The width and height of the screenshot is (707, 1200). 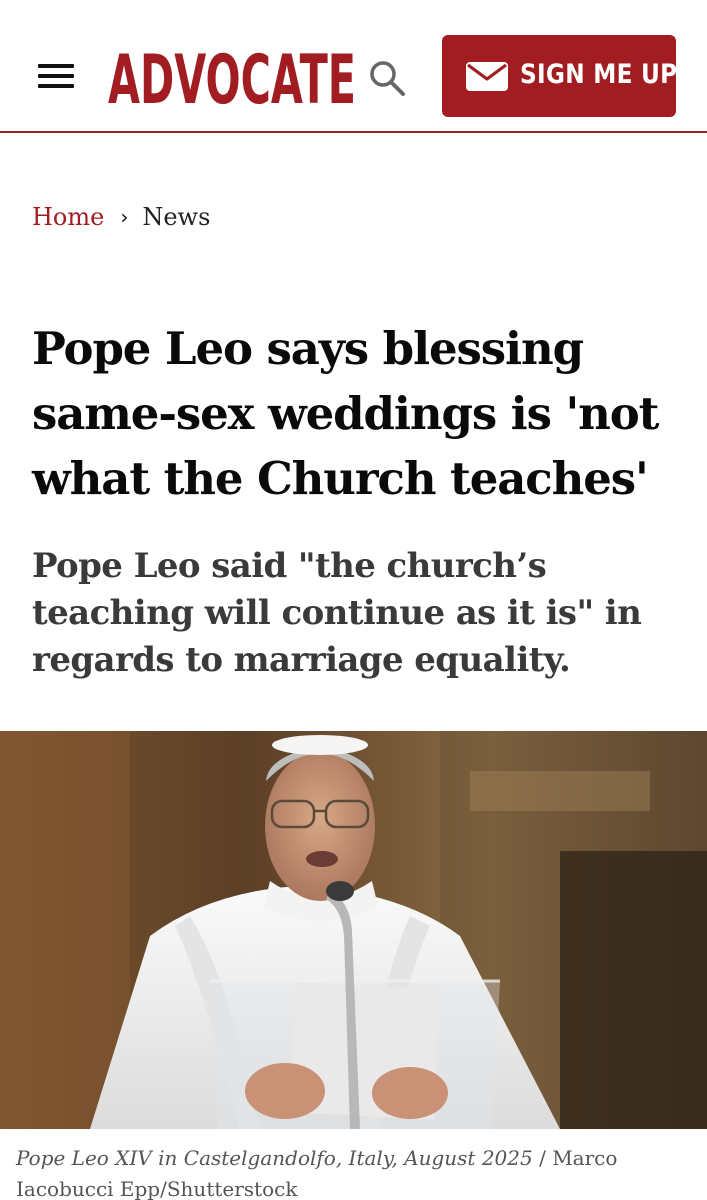 What do you see at coordinates (387, 78) in the screenshot?
I see `search-icon` at bounding box center [387, 78].